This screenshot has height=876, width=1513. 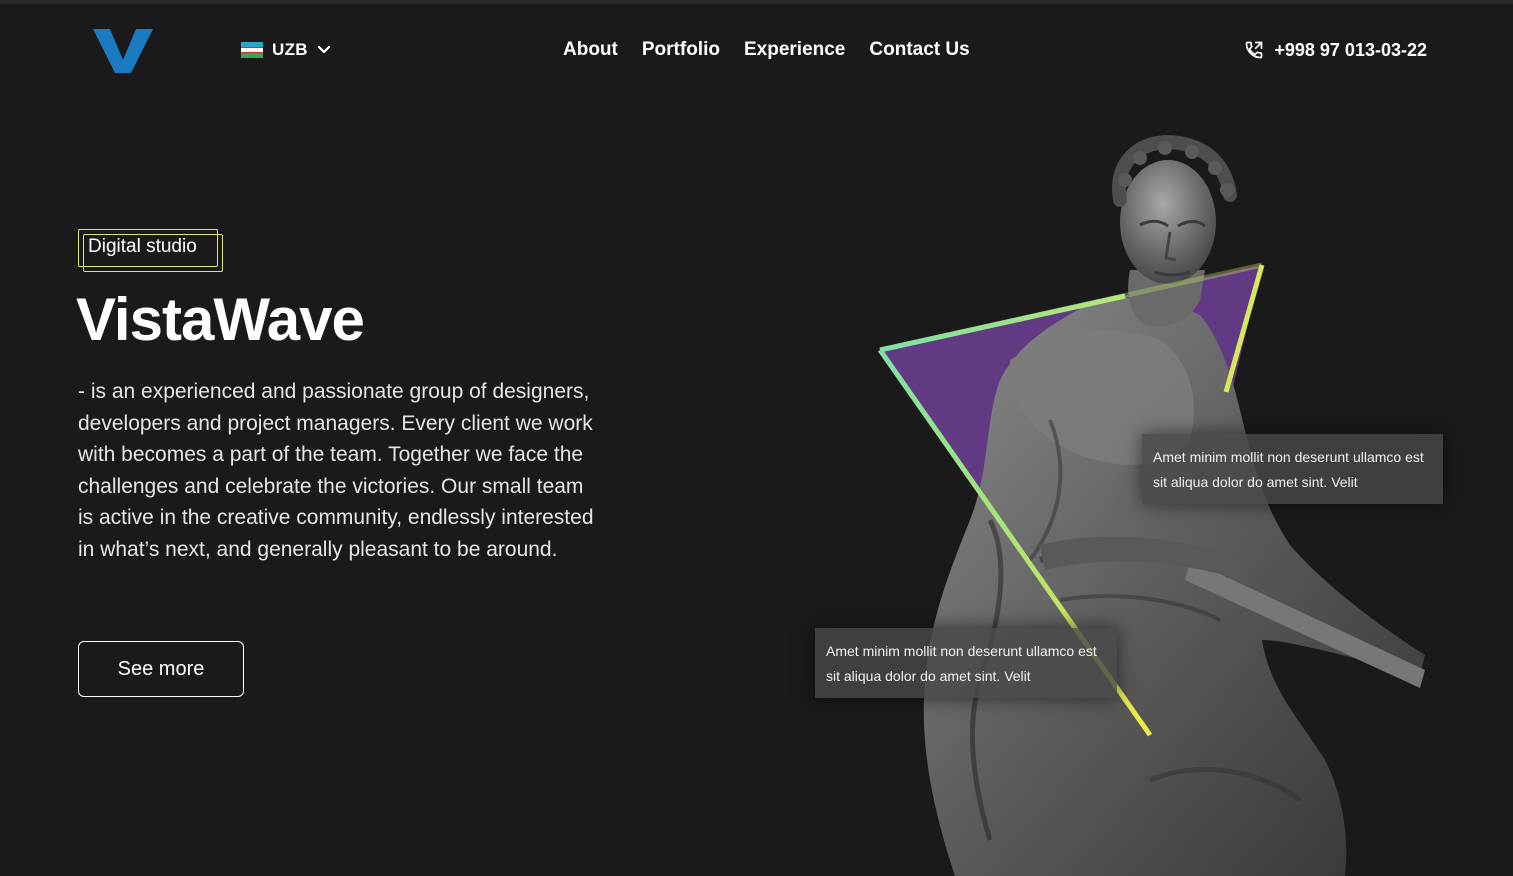 I want to click on top-divider, so click(x=756, y=2).